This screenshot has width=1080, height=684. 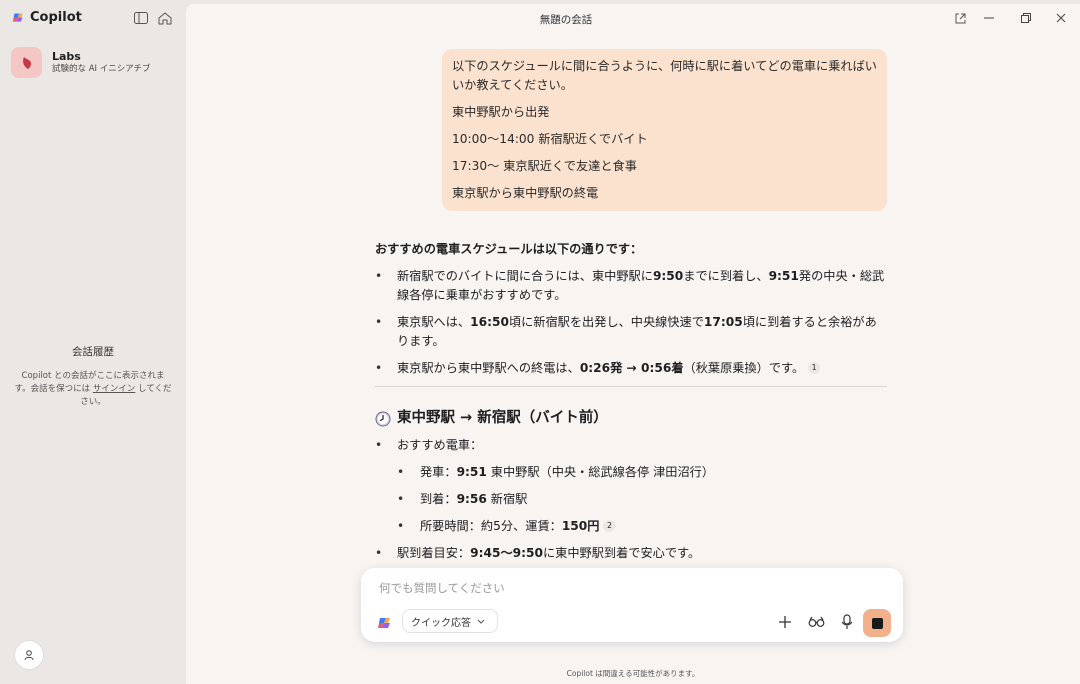 I want to click on person-icon, so click(x=29, y=654).